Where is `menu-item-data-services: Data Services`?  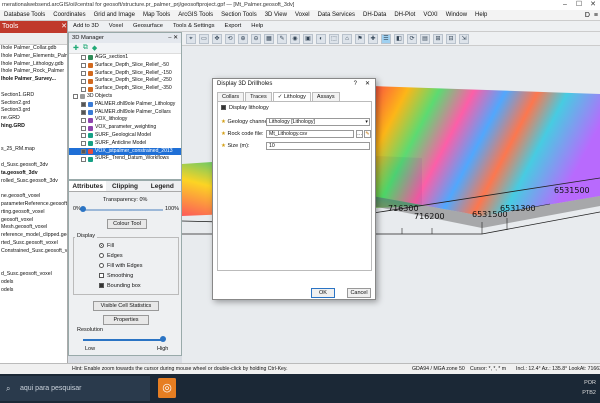 menu-item-data-services: Data Services is located at coordinates (336, 15).